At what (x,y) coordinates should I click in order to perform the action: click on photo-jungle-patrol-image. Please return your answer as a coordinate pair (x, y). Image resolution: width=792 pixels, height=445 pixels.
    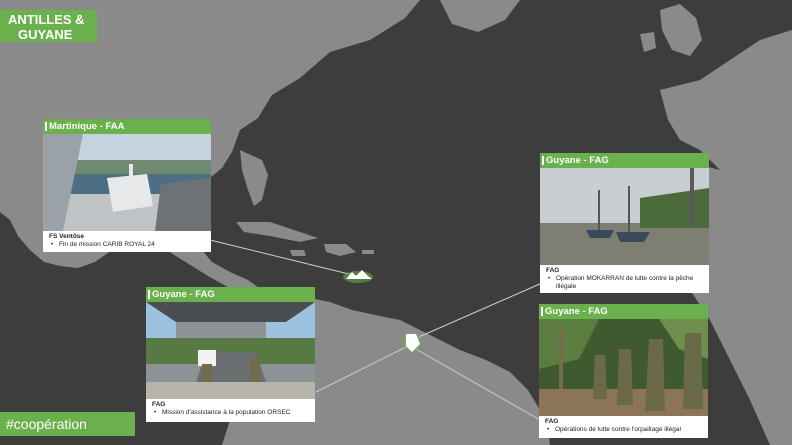
    Looking at the image, I should click on (623, 367).